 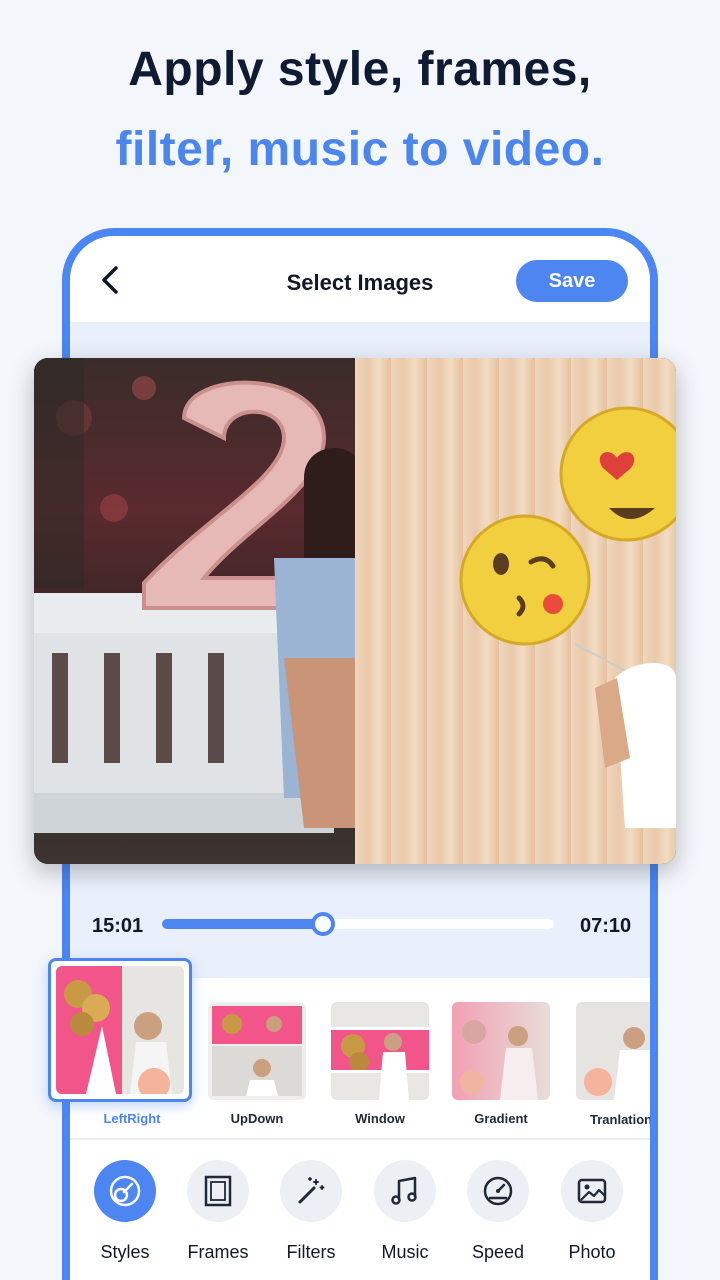 I want to click on style-thumb-window, so click(x=380, y=1051).